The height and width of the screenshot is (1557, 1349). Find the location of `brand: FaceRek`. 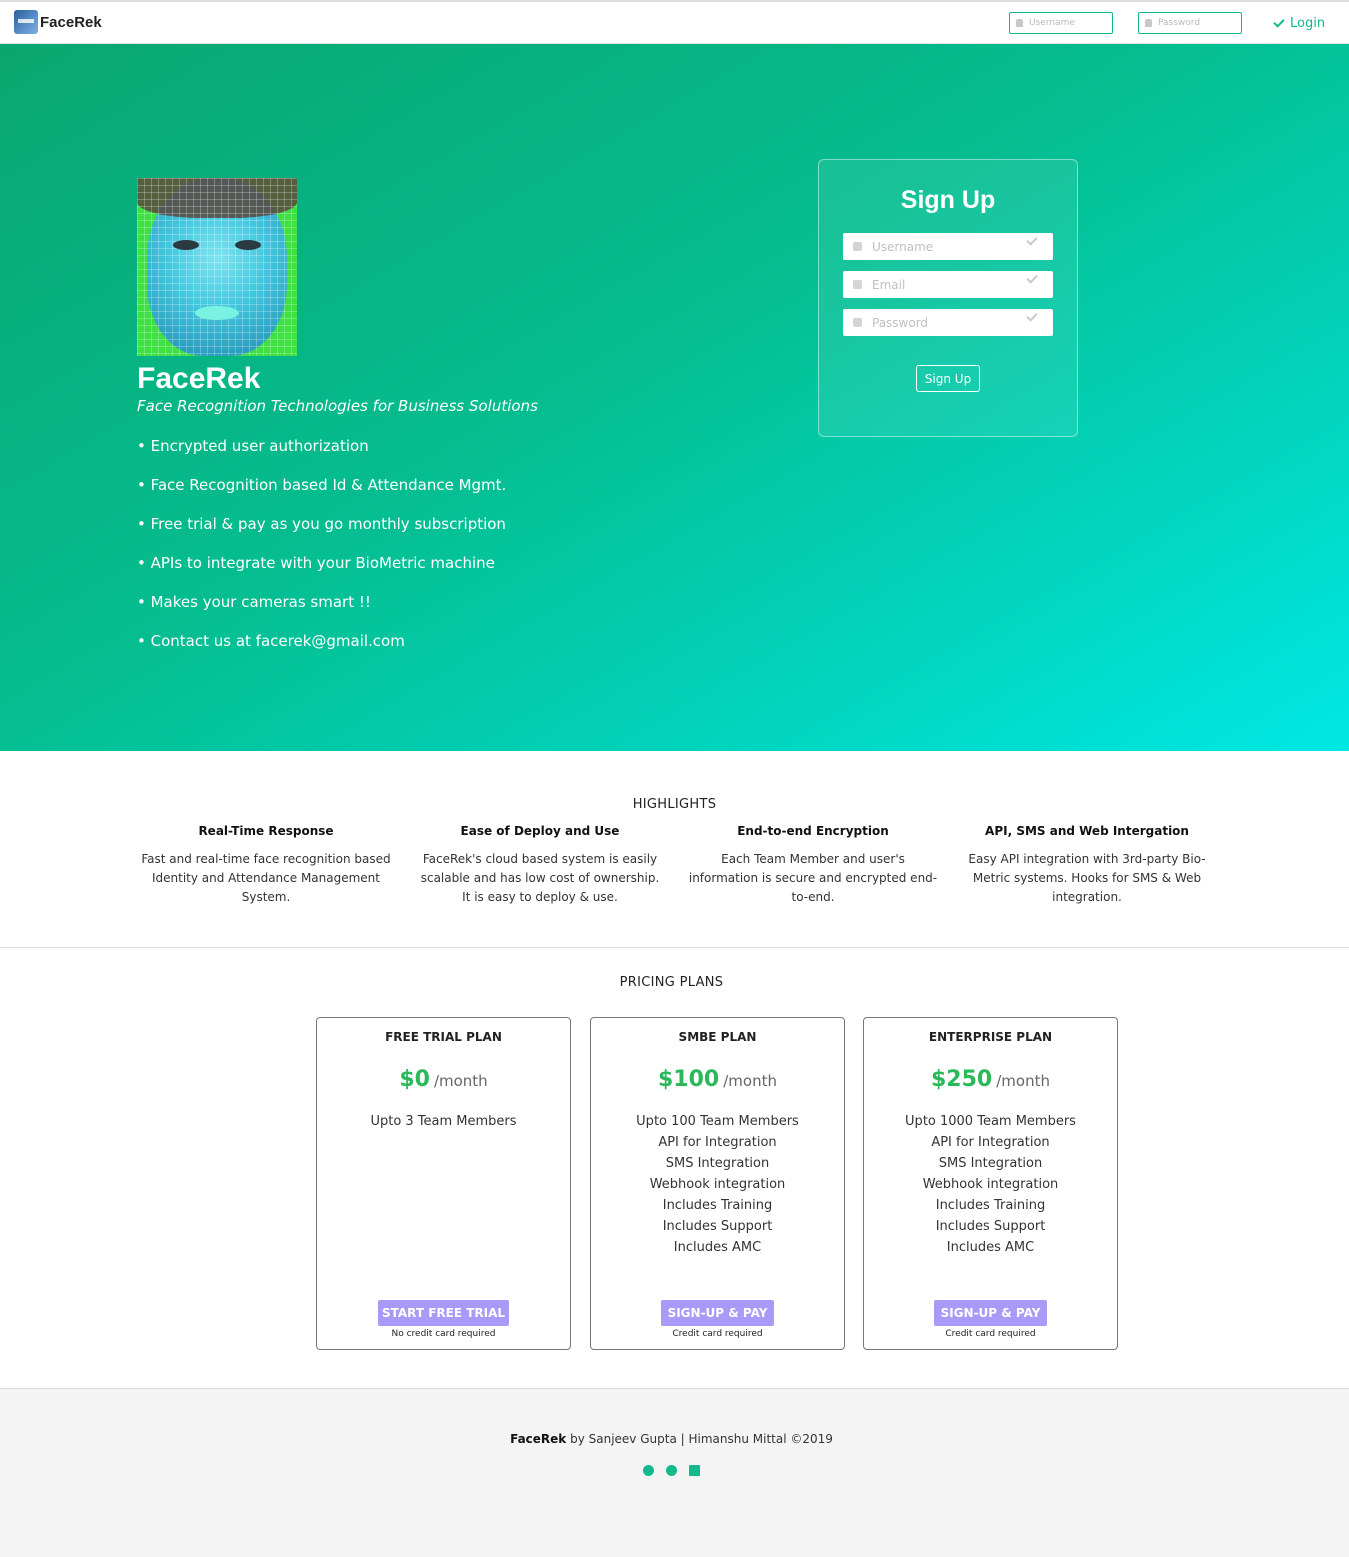

brand: FaceRek is located at coordinates (58, 22).